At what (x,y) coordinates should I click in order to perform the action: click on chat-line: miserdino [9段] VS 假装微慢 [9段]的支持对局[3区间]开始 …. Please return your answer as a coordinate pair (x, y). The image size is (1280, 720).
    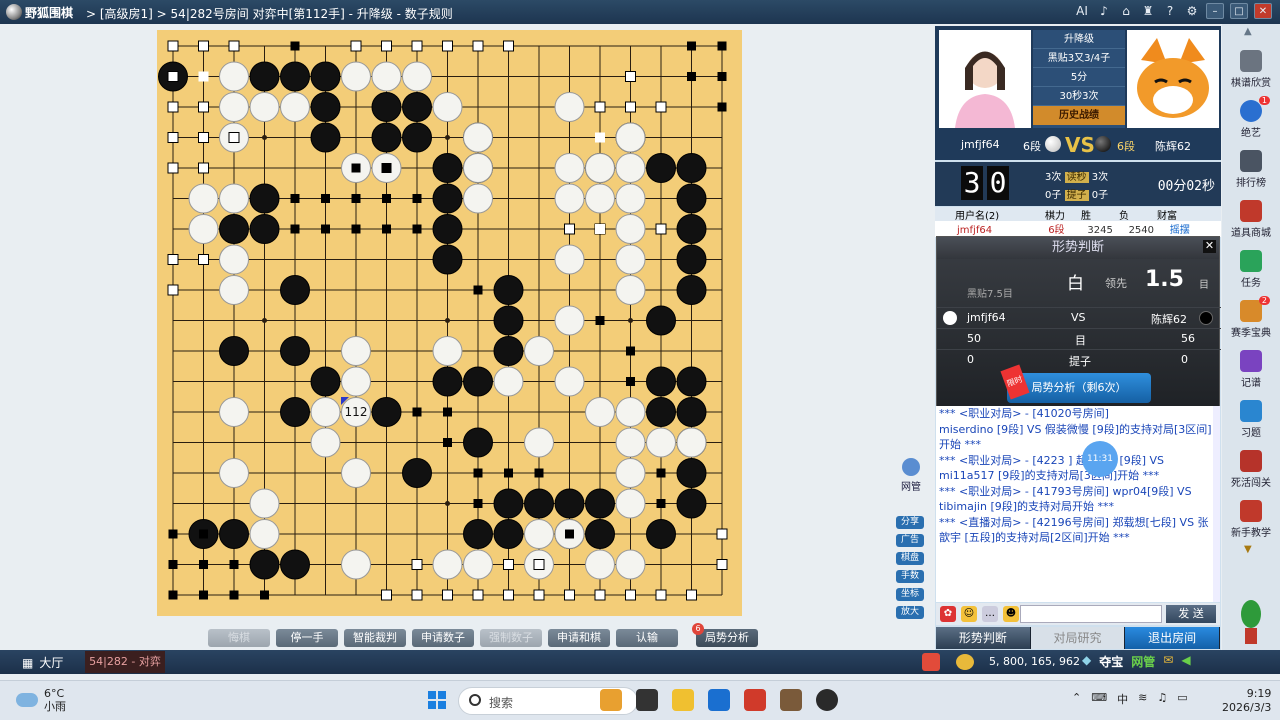
    Looking at the image, I should click on (1075, 437).